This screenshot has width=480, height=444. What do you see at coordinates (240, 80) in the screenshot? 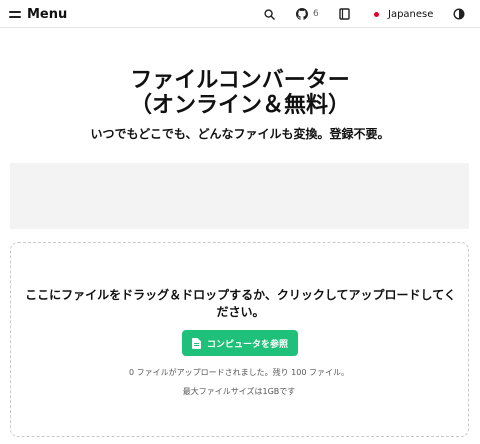
I see `page-title-line-1: ファイルコンバーター` at bounding box center [240, 80].